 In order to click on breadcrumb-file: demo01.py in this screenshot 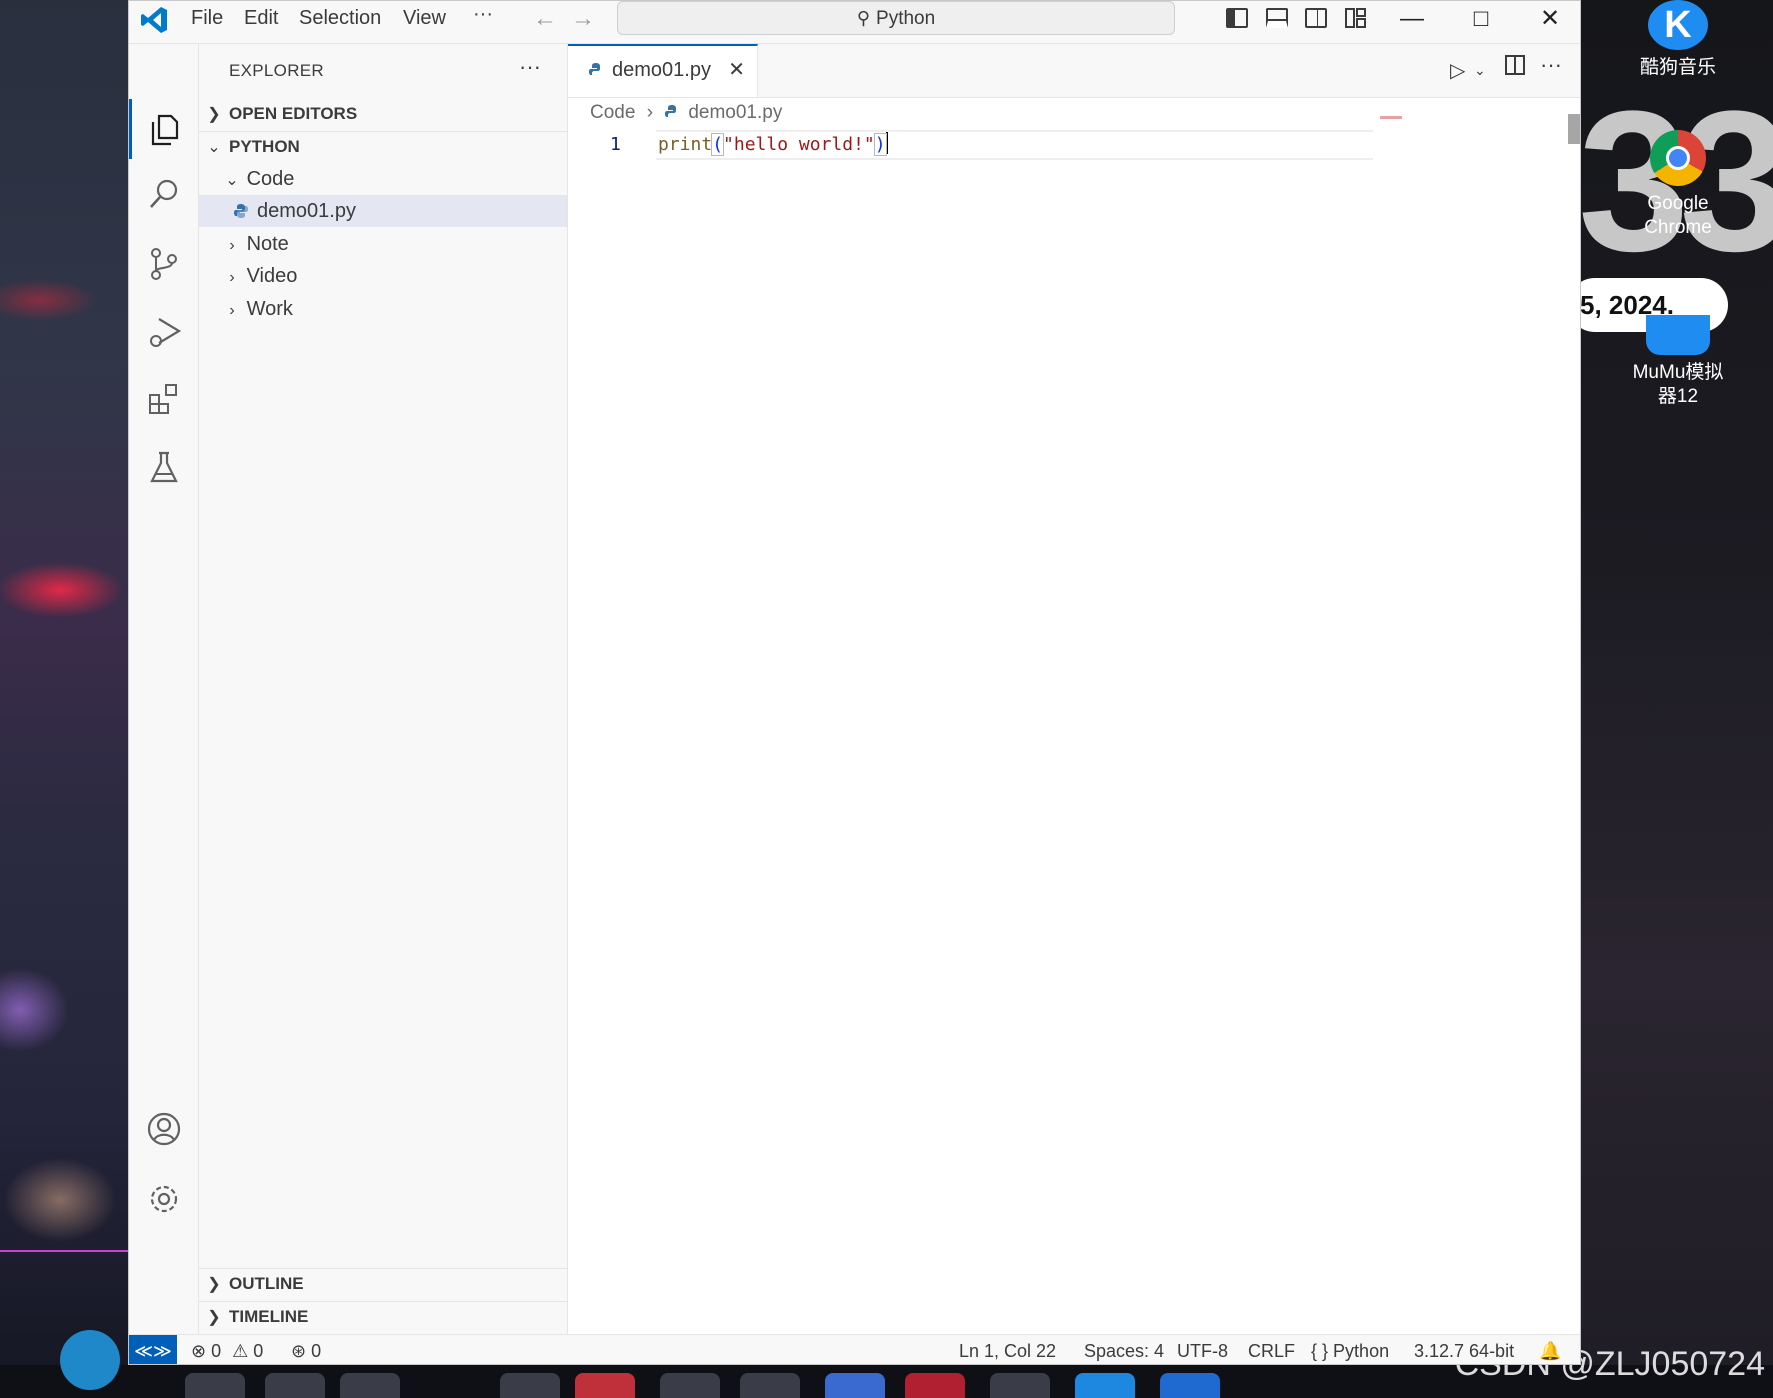, I will do `click(735, 112)`.